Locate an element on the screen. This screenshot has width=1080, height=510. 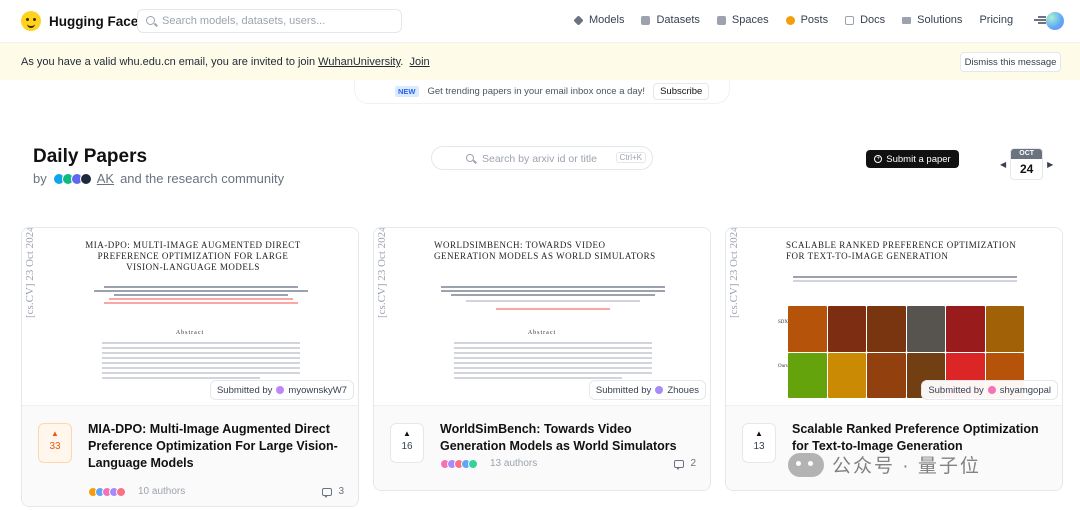
plus-icon: + is located at coordinates (878, 159).